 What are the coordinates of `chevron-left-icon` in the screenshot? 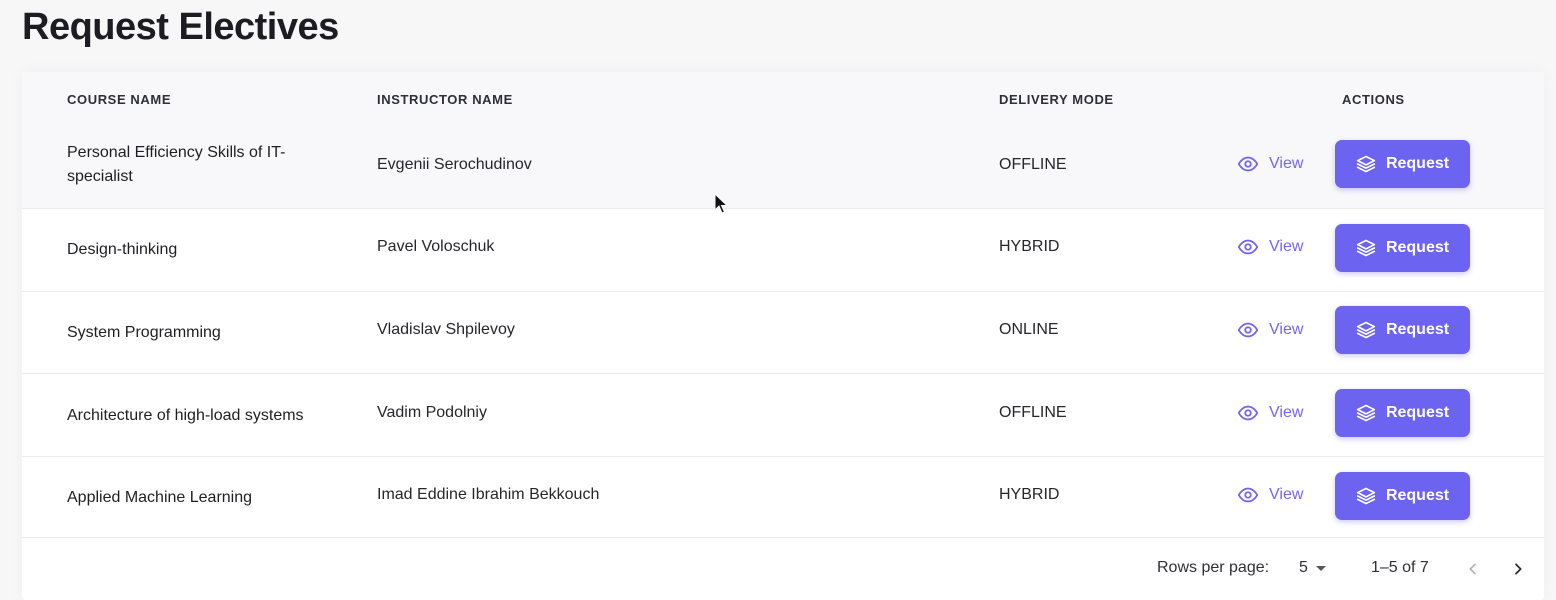 It's located at (1472, 569).